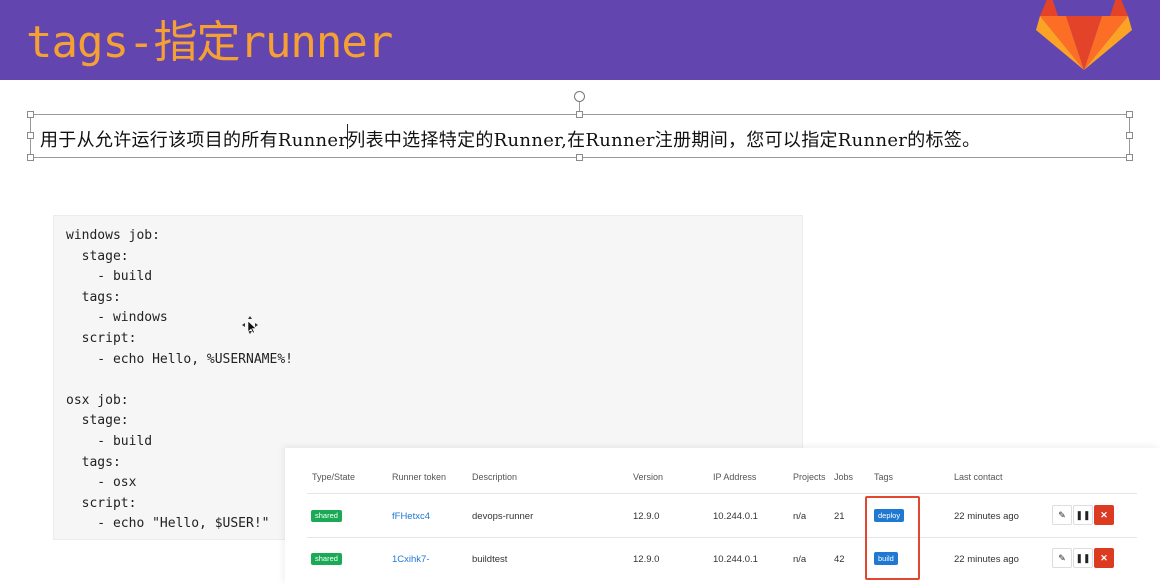 This screenshot has width=1160, height=585. I want to click on code-line: osx job:, so click(97, 400).